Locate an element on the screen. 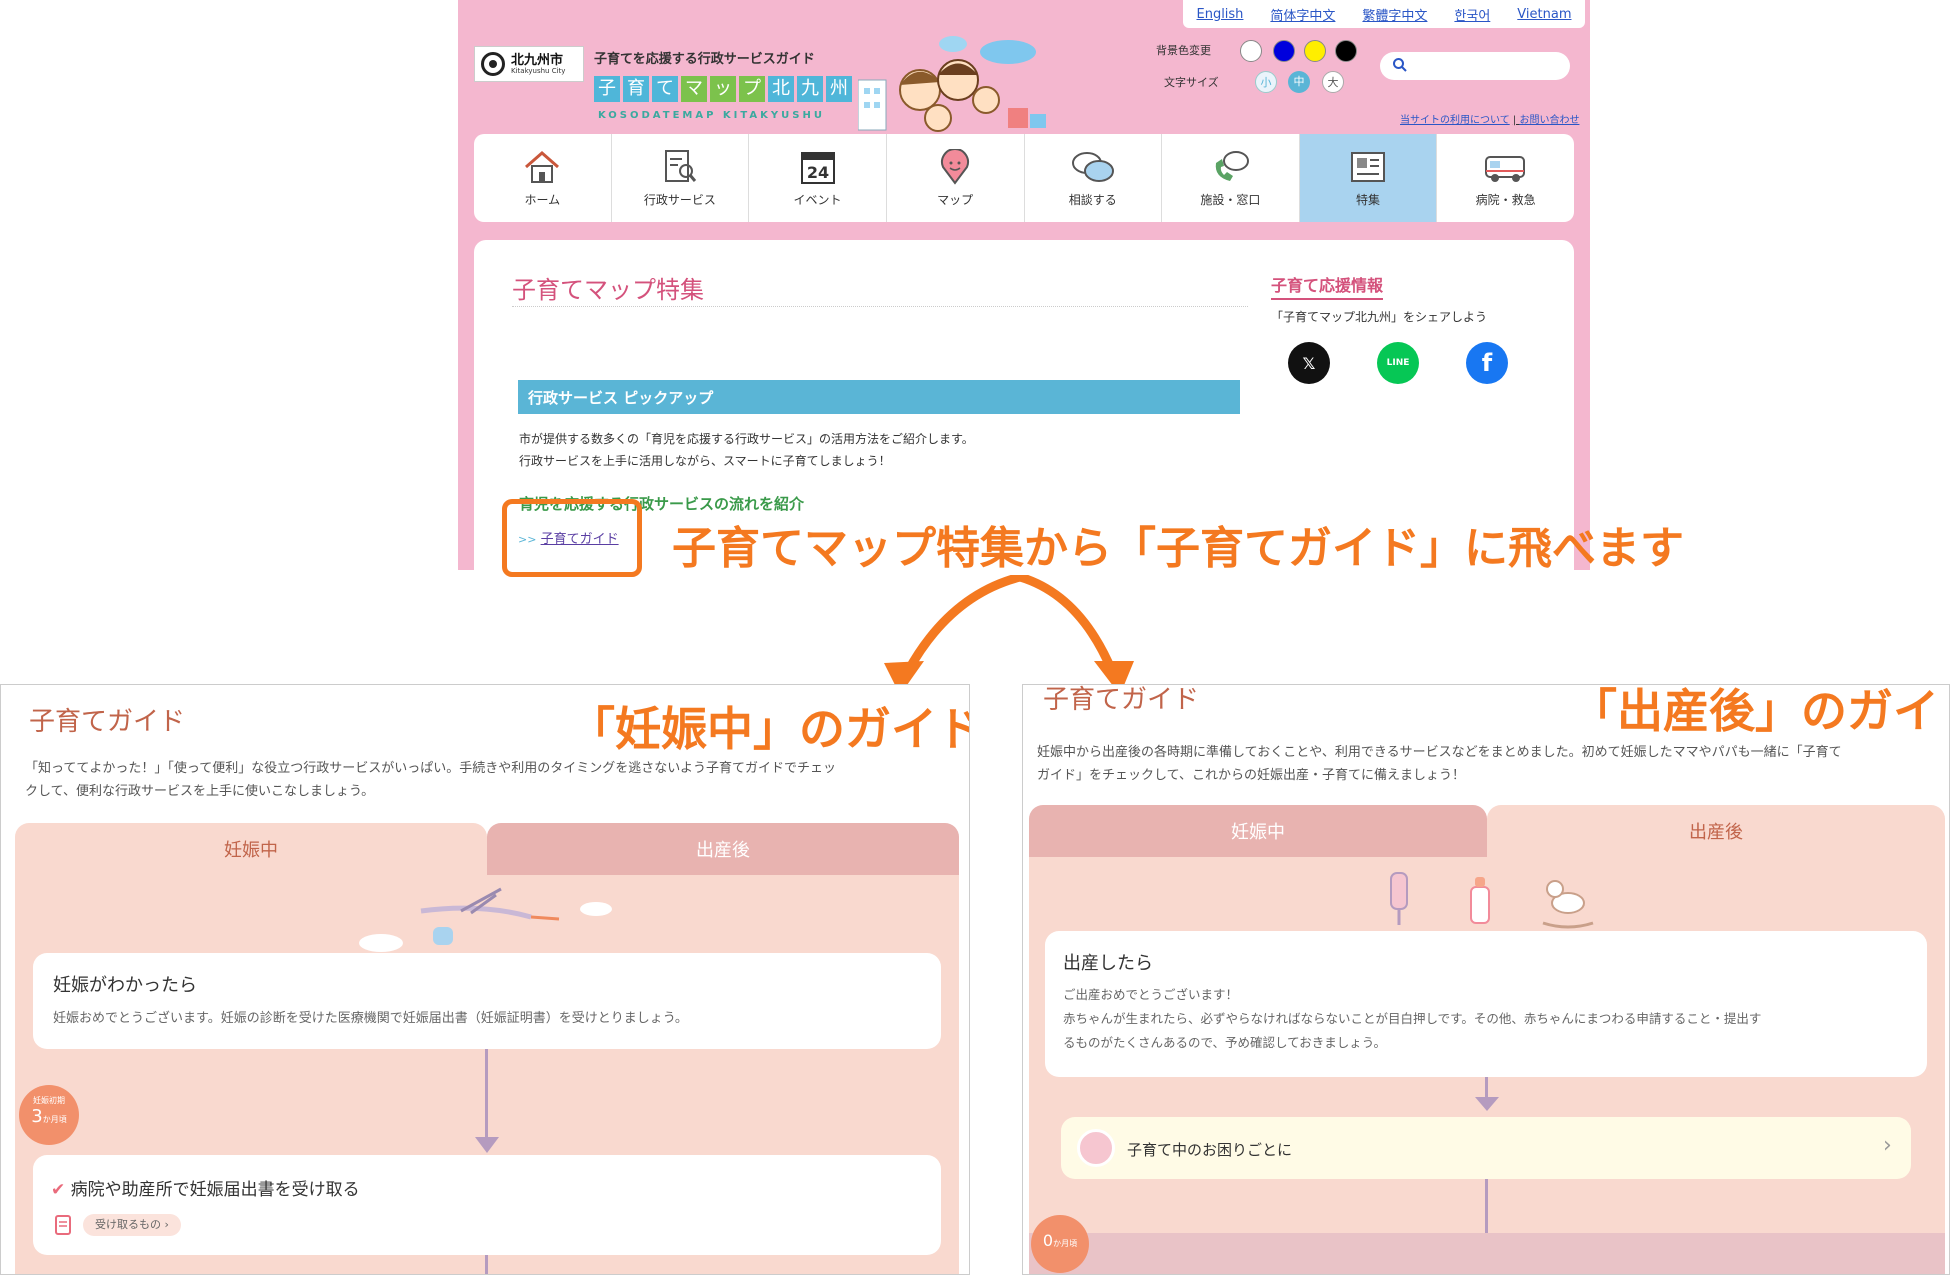  nav-label: マップ is located at coordinates (955, 199).